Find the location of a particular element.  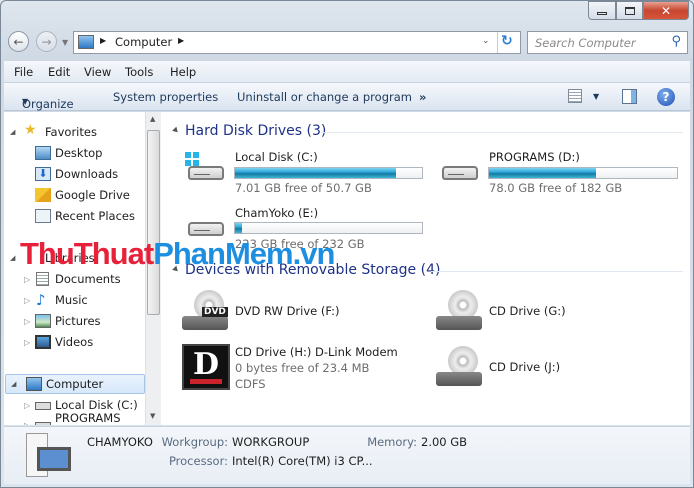

collapse-group-icon is located at coordinates (176, 130).